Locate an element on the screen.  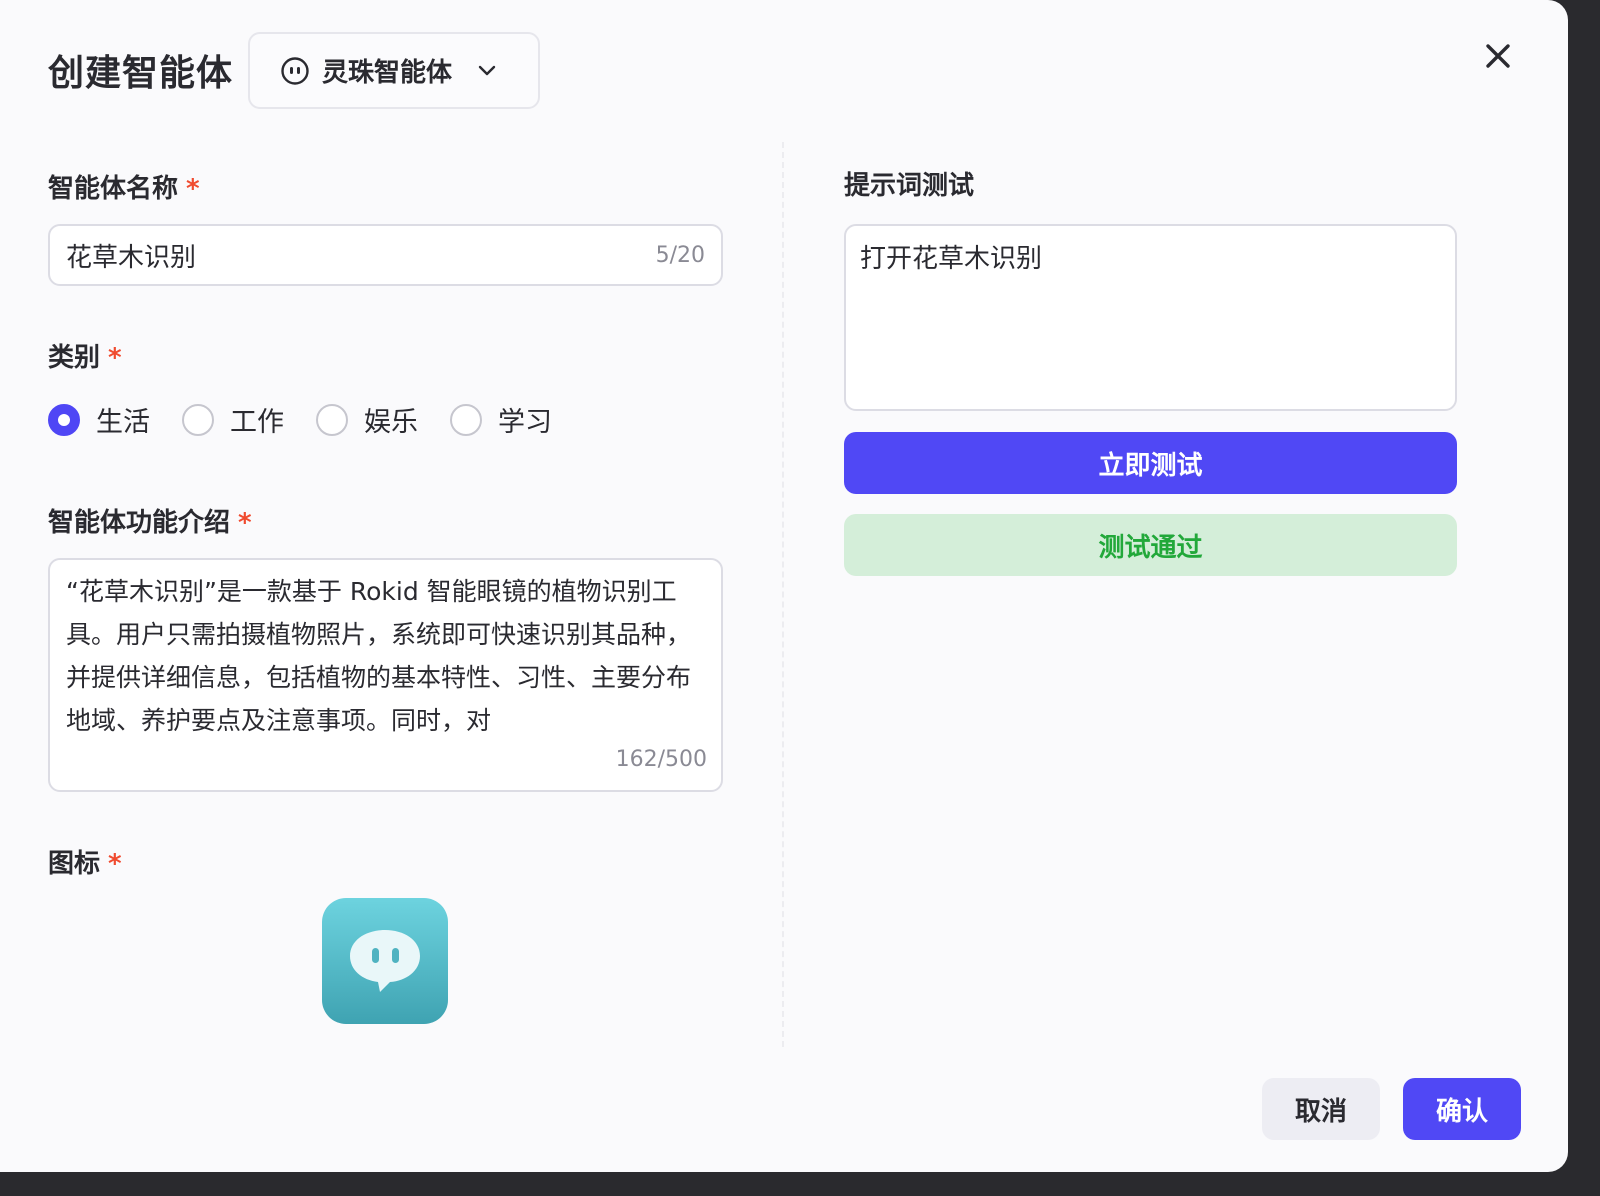
name-label: 智能体名称 * is located at coordinates (124, 186).